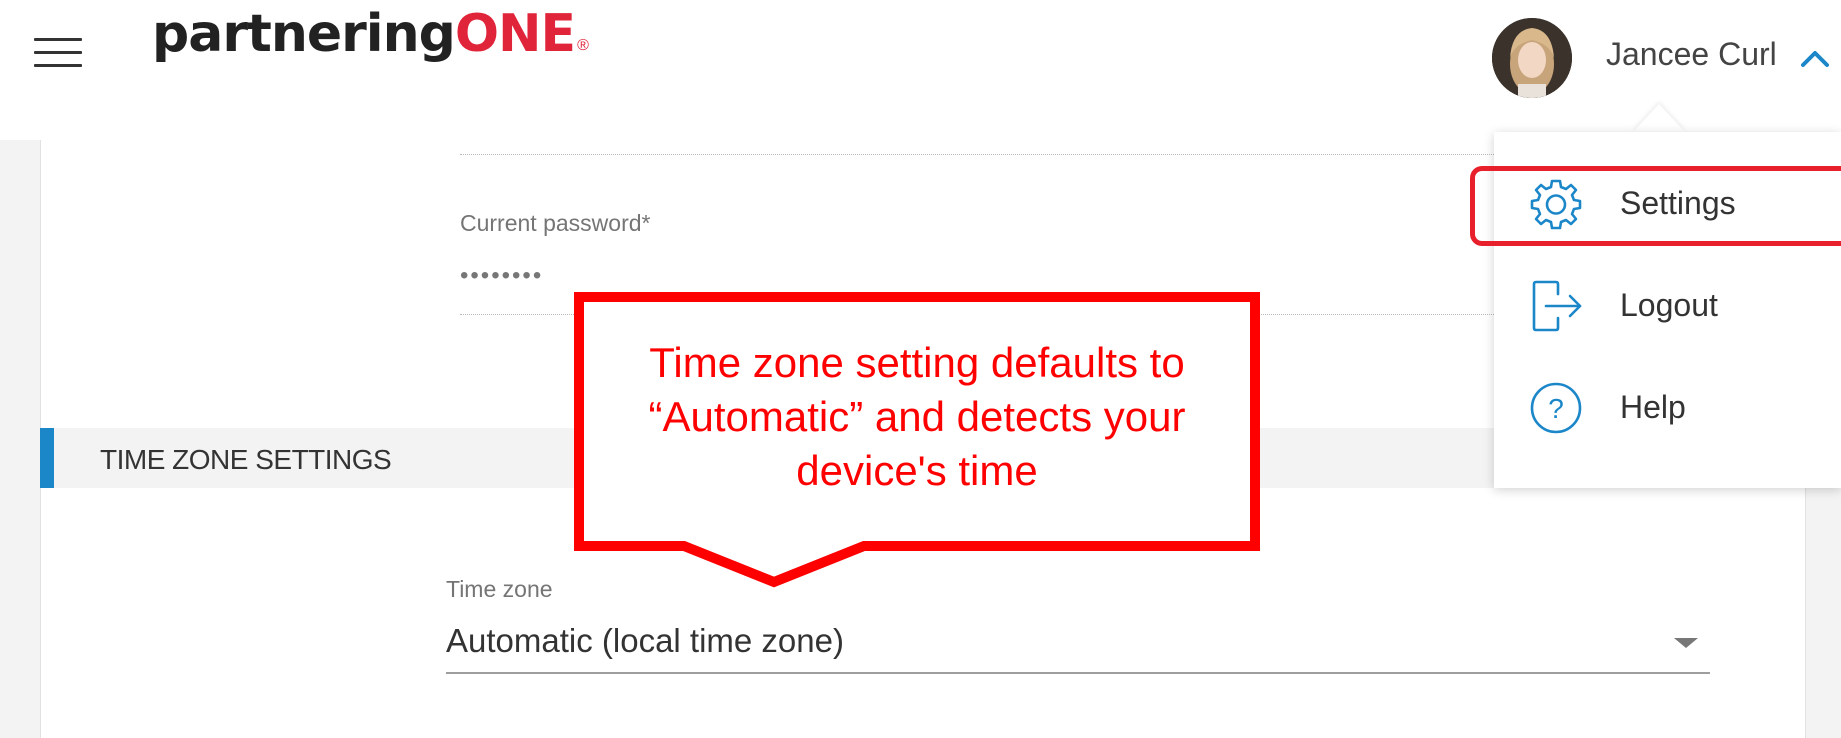  I want to click on hamburger-menu-icon, so click(59, 52).